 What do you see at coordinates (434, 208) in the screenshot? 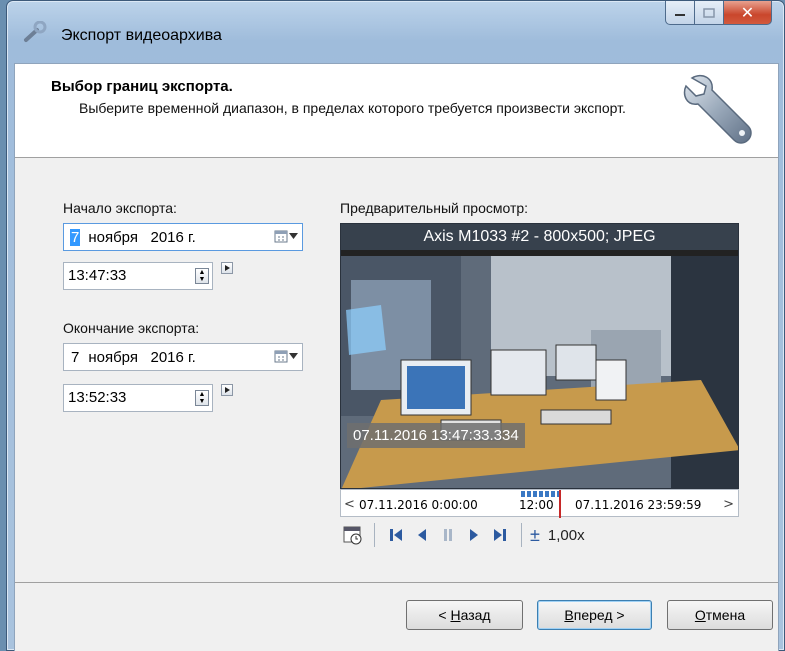
I see `preview-label: Предварительный просмотр:` at bounding box center [434, 208].